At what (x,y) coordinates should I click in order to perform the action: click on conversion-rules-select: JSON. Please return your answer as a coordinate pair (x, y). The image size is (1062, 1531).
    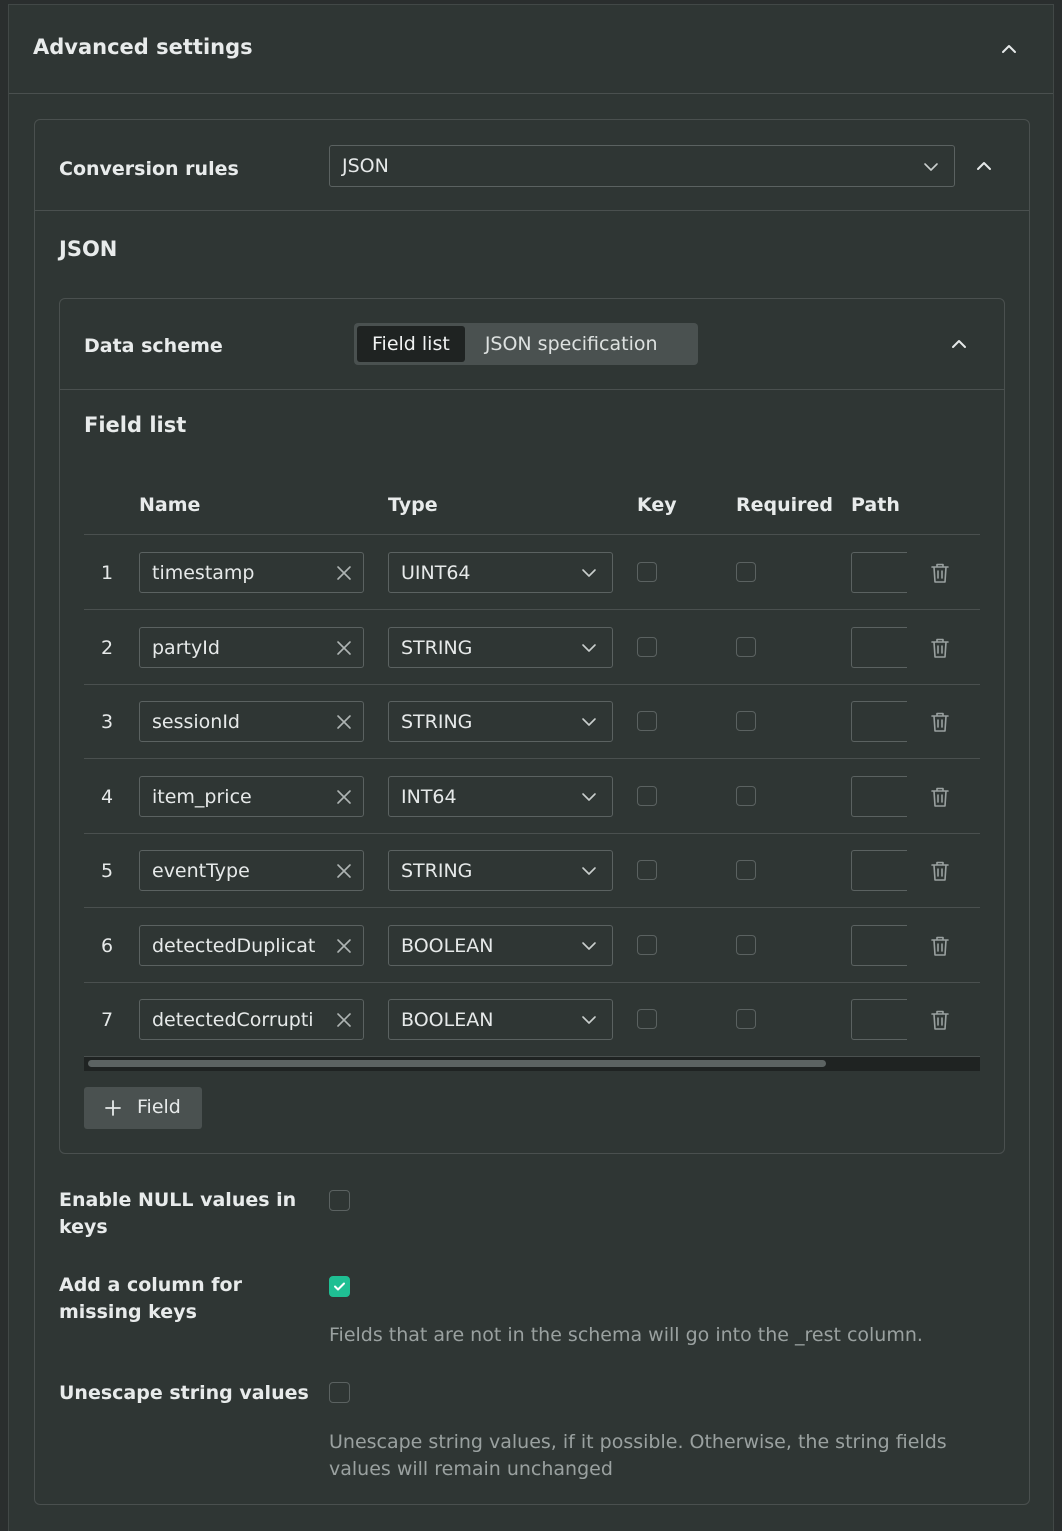
    Looking at the image, I should click on (642, 166).